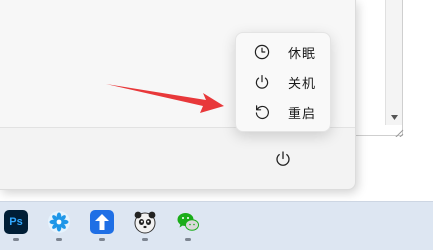  I want to click on taskbar-app-panda, so click(145, 227).